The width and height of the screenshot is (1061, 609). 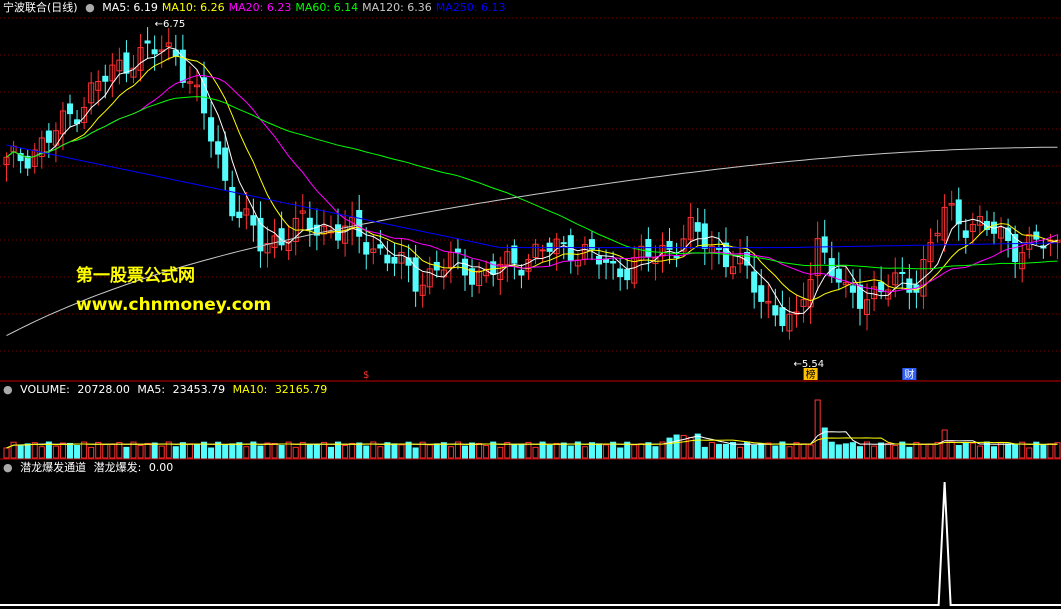 I want to click on ma-legend-ma60: MA60: 6.14, so click(x=327, y=7).